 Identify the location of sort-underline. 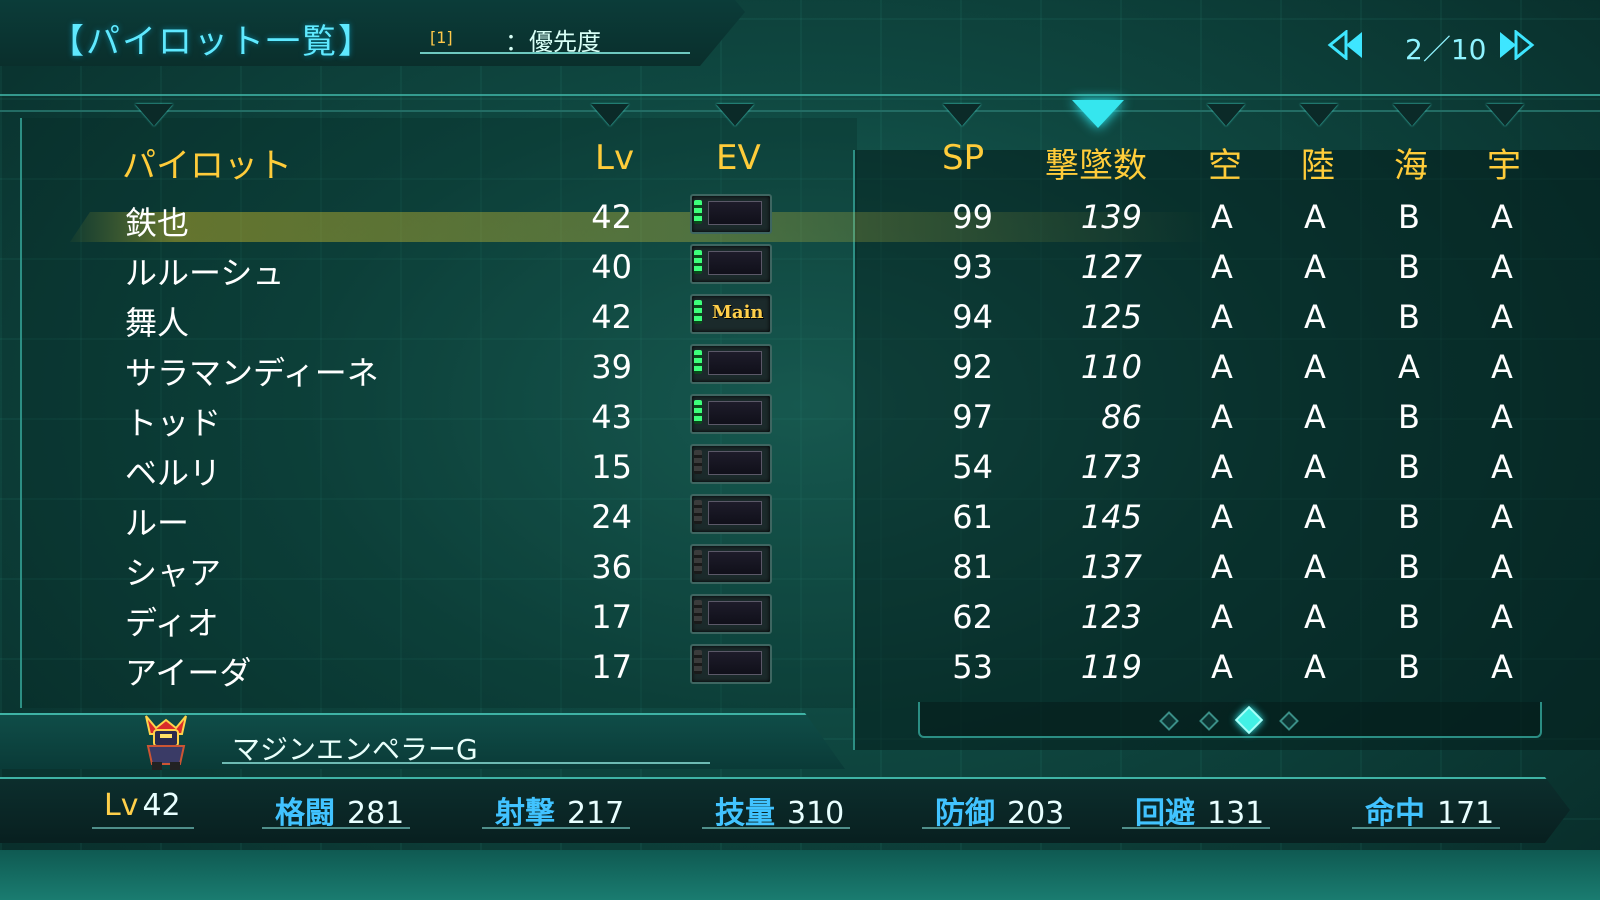
(555, 53).